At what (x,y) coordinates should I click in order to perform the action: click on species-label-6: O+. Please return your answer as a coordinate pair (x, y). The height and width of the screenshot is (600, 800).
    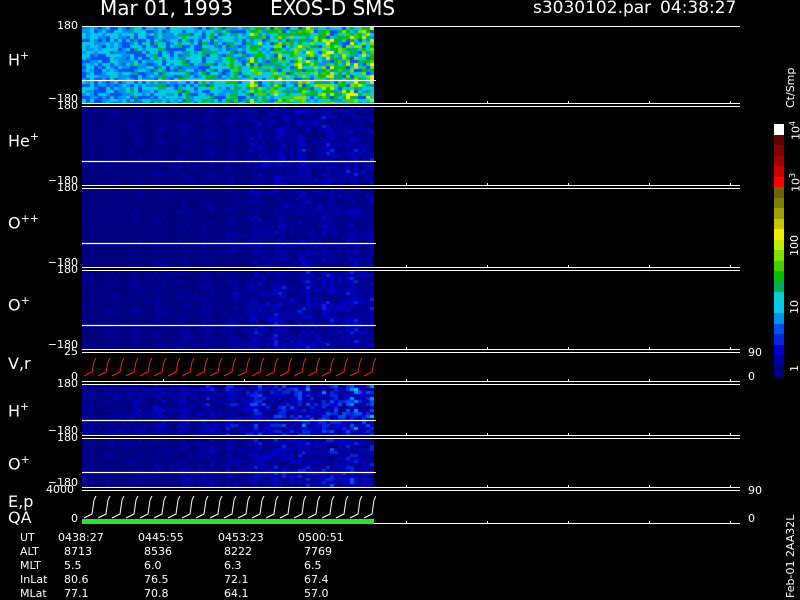
    Looking at the image, I should click on (19, 463).